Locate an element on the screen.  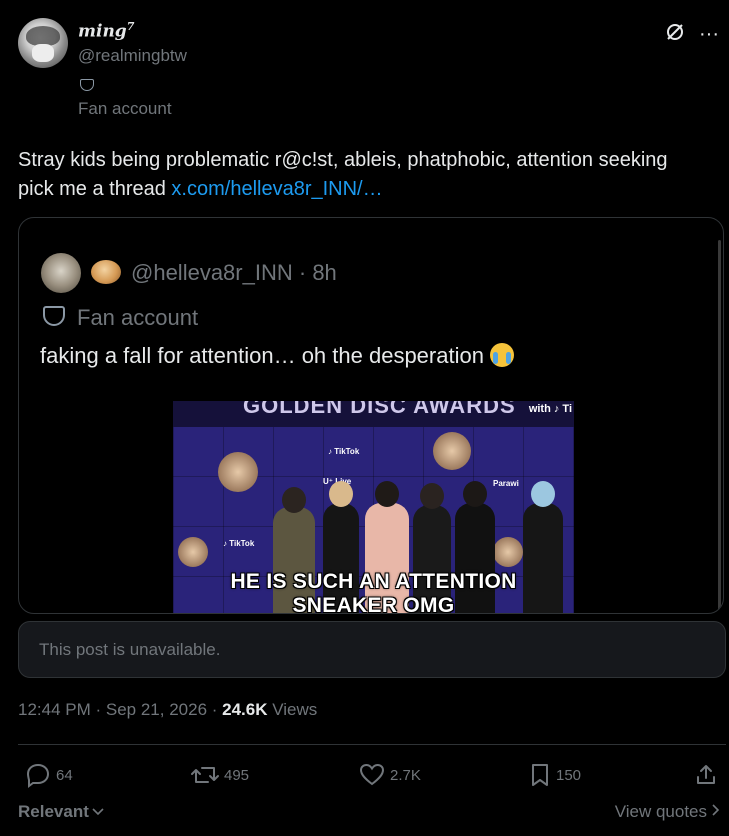
relevant-sort: Relevant is located at coordinates (61, 812).